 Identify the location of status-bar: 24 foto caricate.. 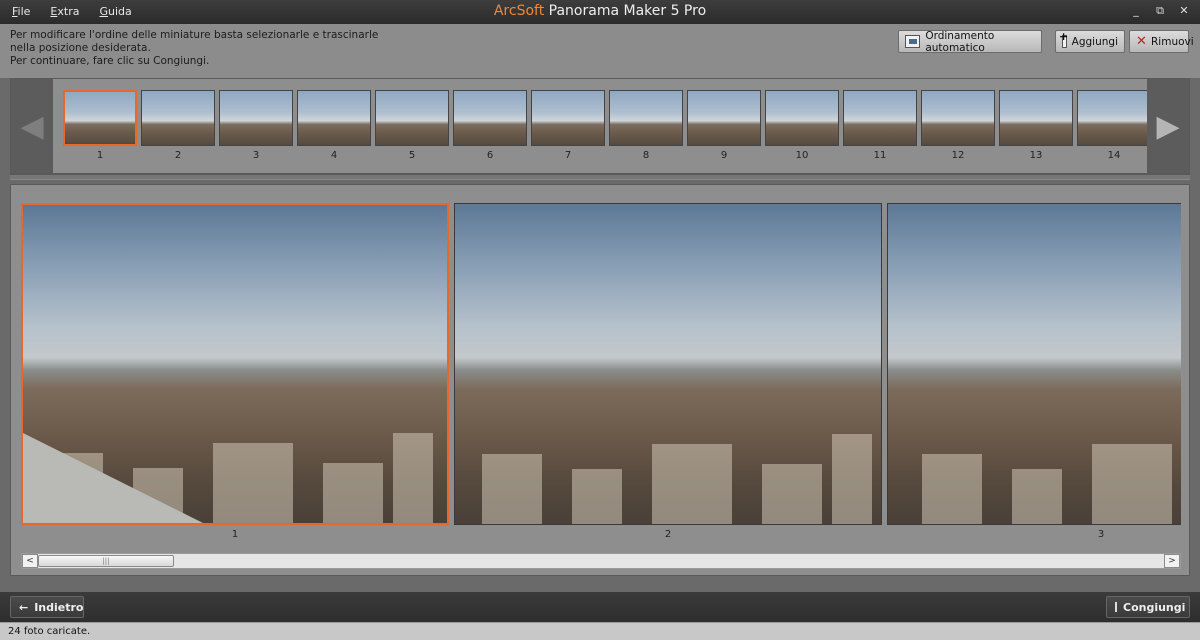
(600, 631).